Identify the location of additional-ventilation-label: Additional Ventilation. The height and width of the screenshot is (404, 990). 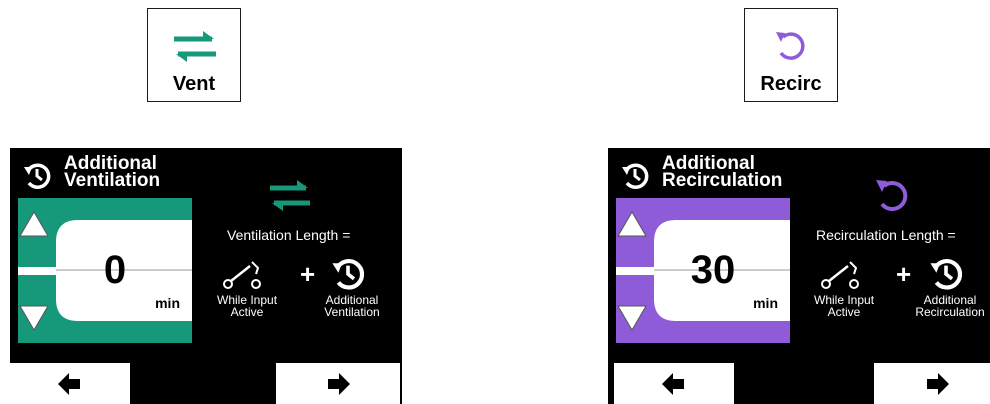
(352, 306).